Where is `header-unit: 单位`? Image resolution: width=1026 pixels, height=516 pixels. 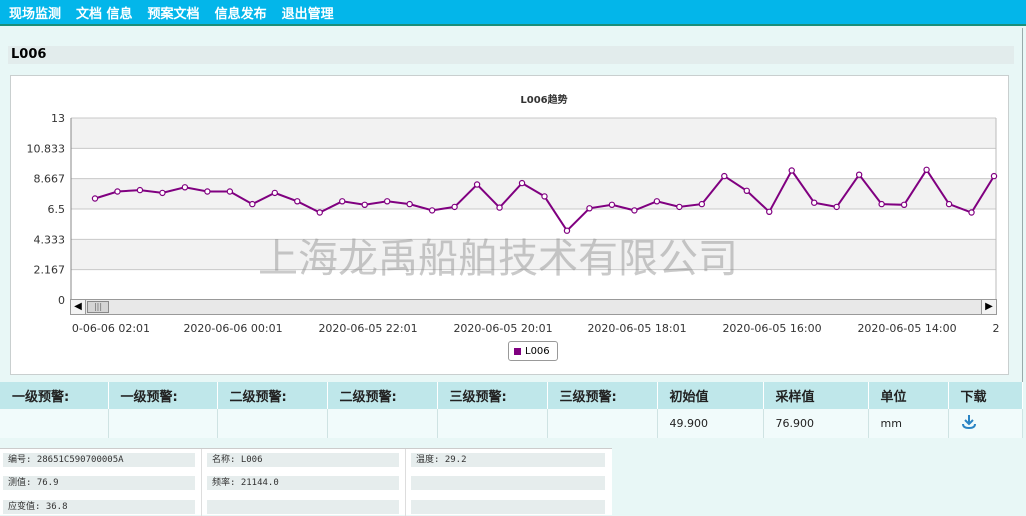 header-unit: 单位 is located at coordinates (908, 395).